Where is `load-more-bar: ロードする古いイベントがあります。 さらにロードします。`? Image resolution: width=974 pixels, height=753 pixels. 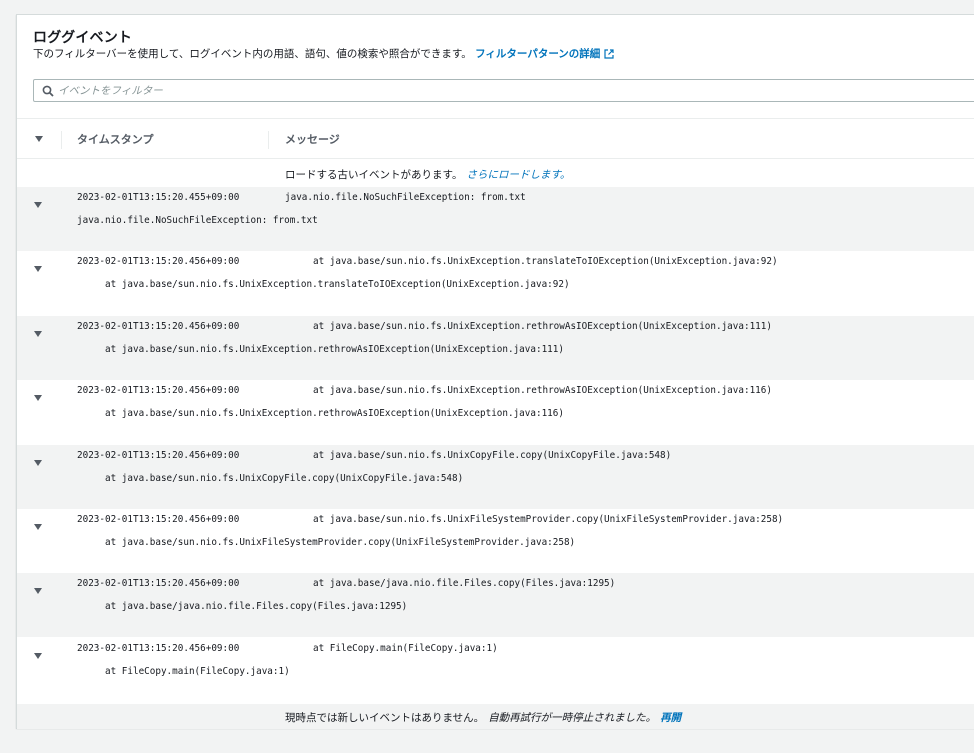
load-more-bar: ロードする古いイベントがあります。 さらにロードします。 is located at coordinates (495, 173).